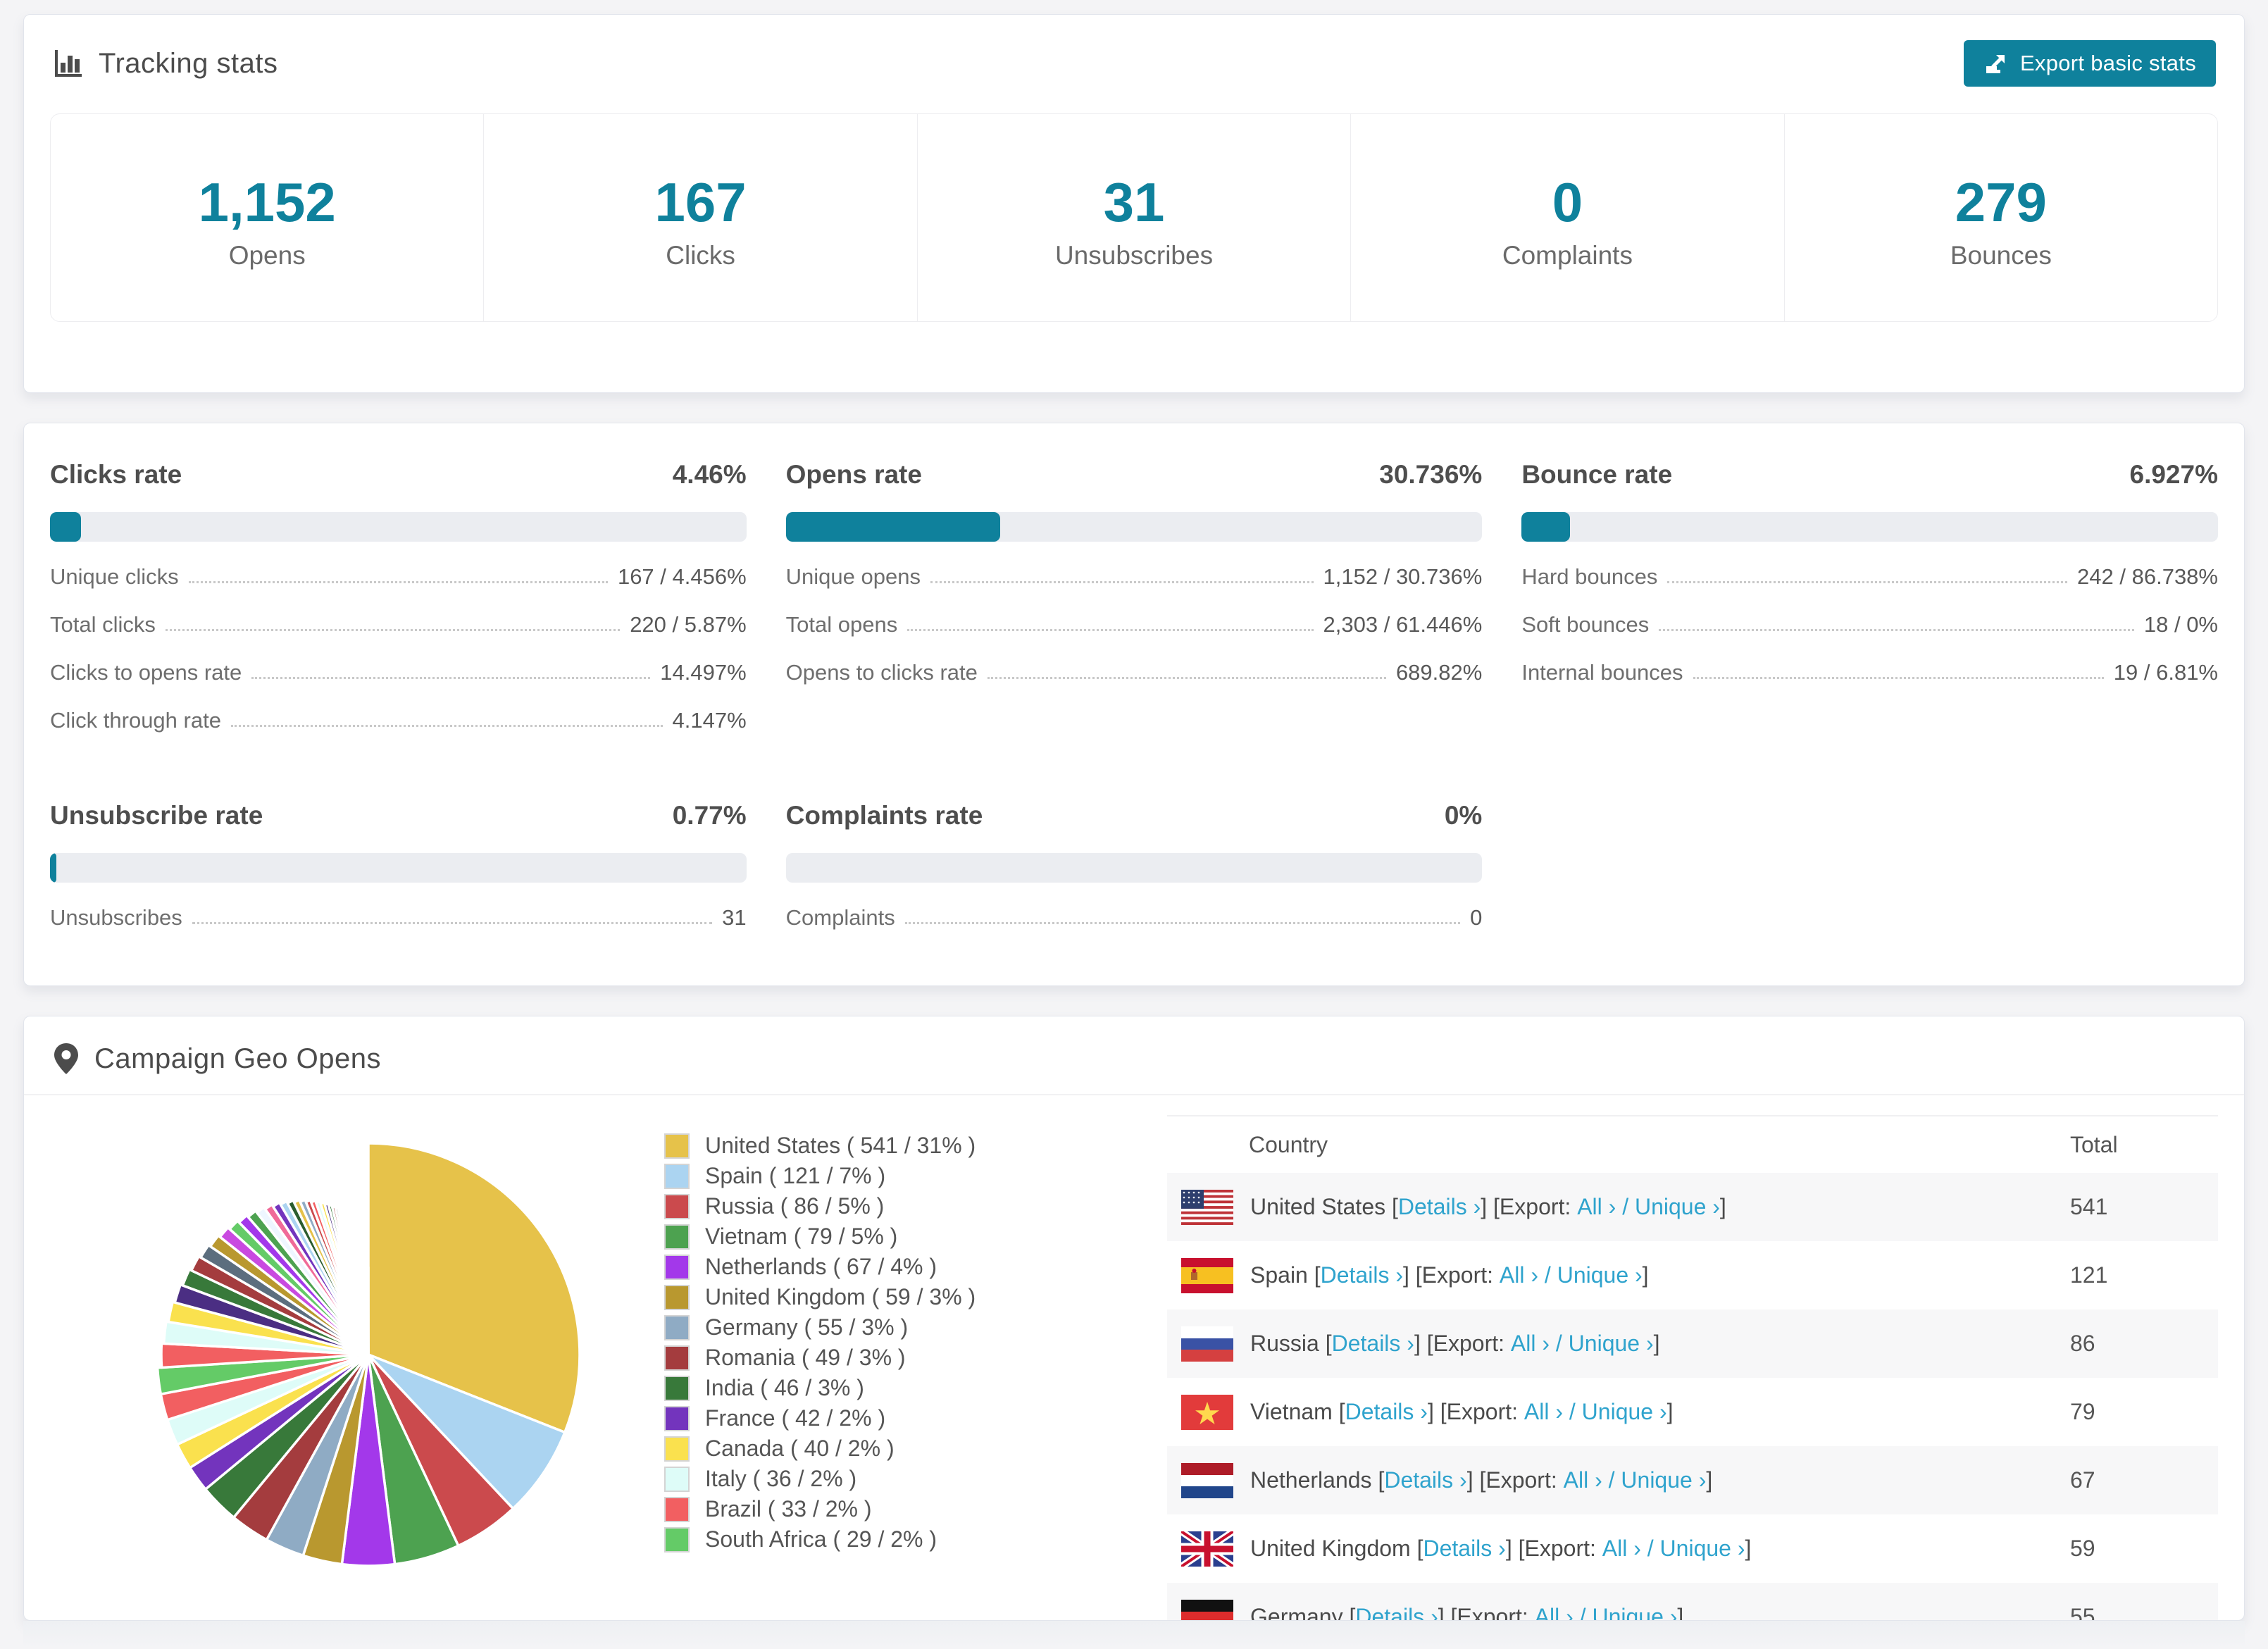 The height and width of the screenshot is (1649, 2268). What do you see at coordinates (68, 63) in the screenshot?
I see `bar-chart-icon` at bounding box center [68, 63].